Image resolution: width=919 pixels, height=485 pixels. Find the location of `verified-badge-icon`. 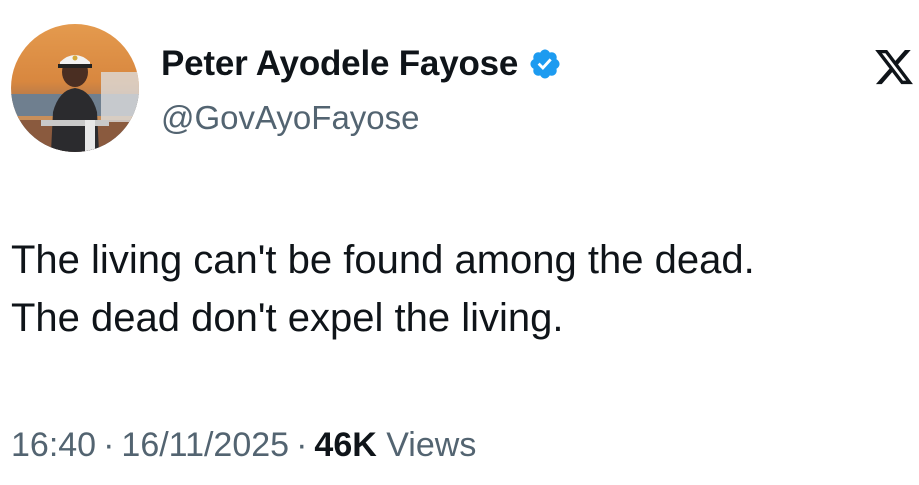

verified-badge-icon is located at coordinates (545, 64).